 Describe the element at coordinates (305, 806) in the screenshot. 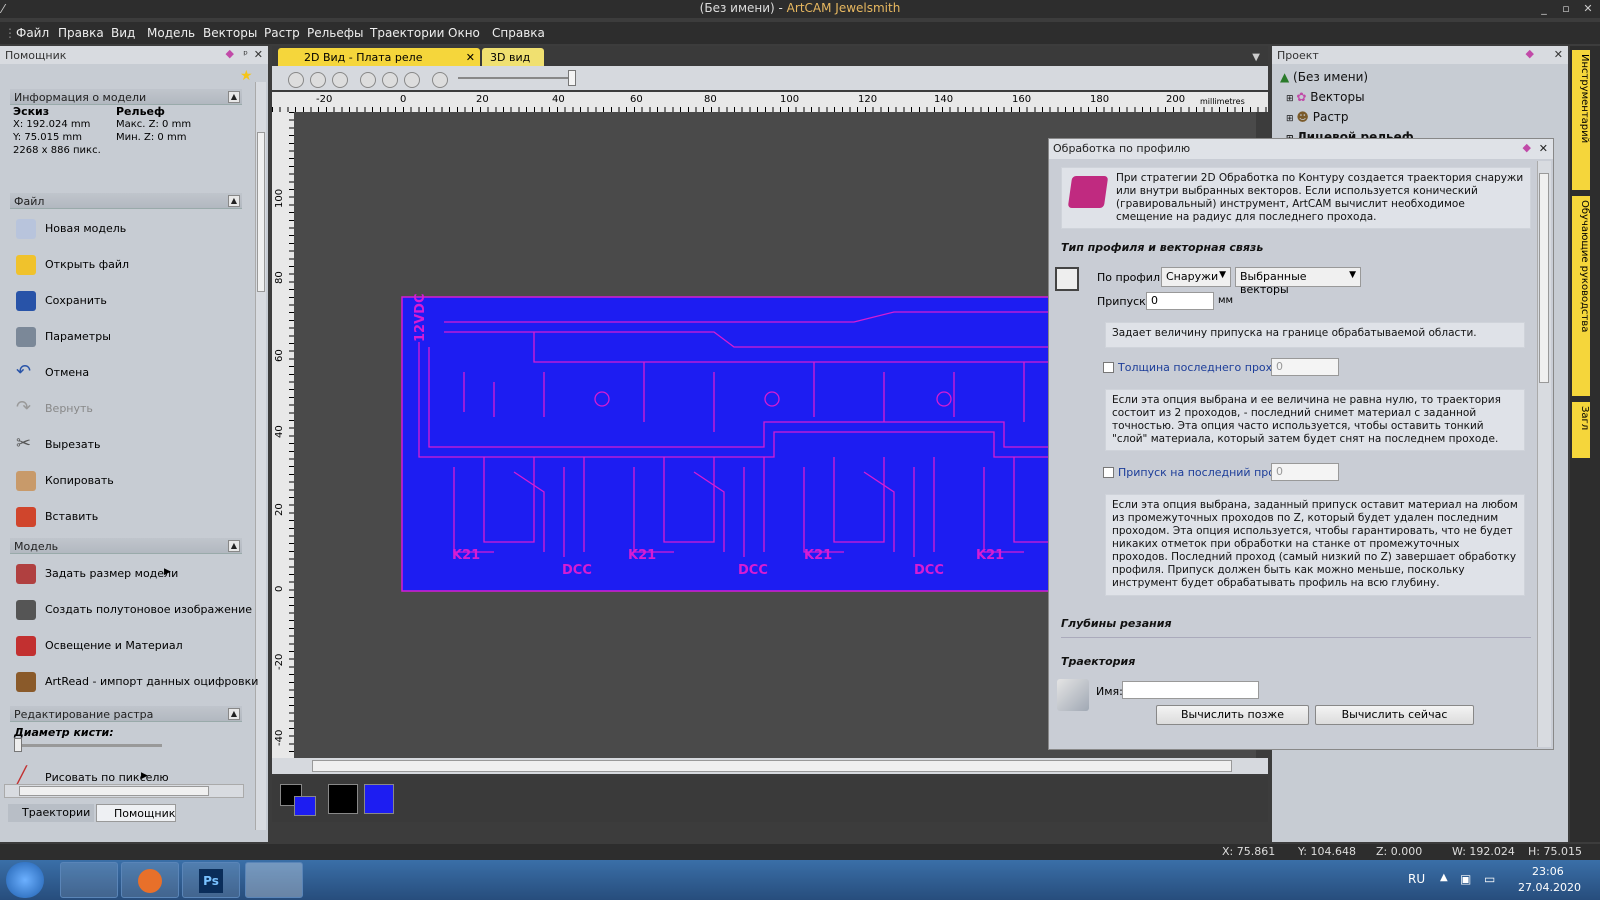

I see `secondary-color-swatch` at that location.